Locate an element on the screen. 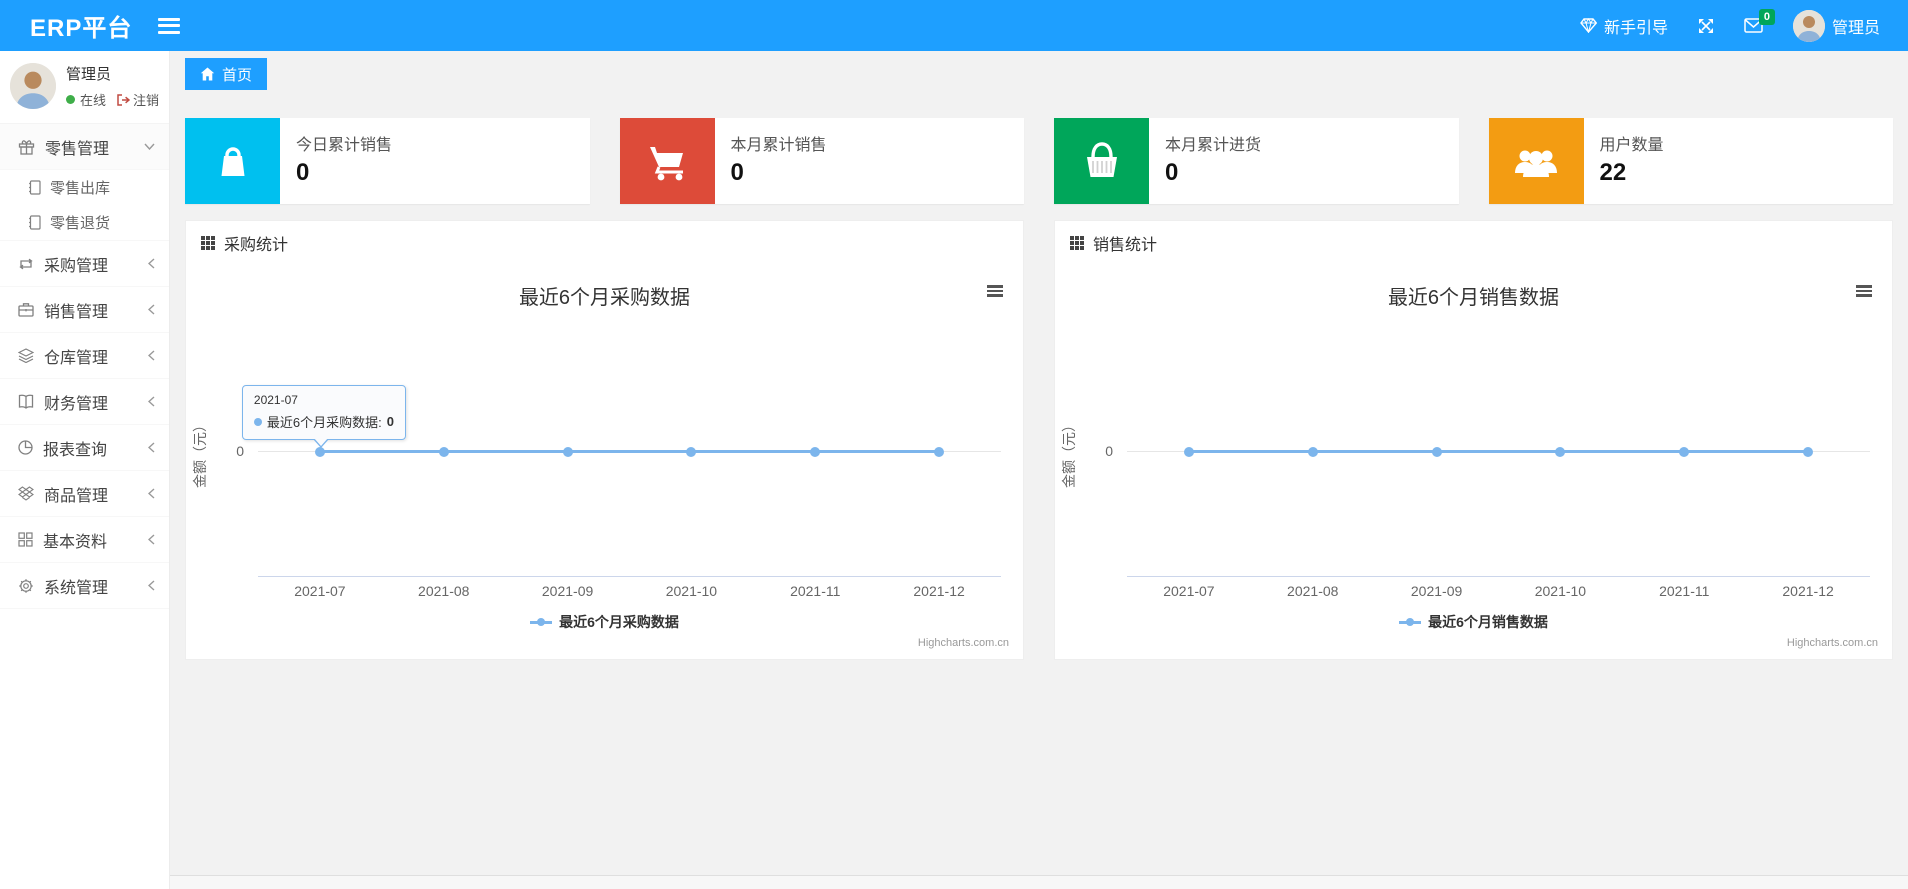 The height and width of the screenshot is (889, 1908). sidebar-item-retail-outbound: 零售出库 is located at coordinates (84, 187).